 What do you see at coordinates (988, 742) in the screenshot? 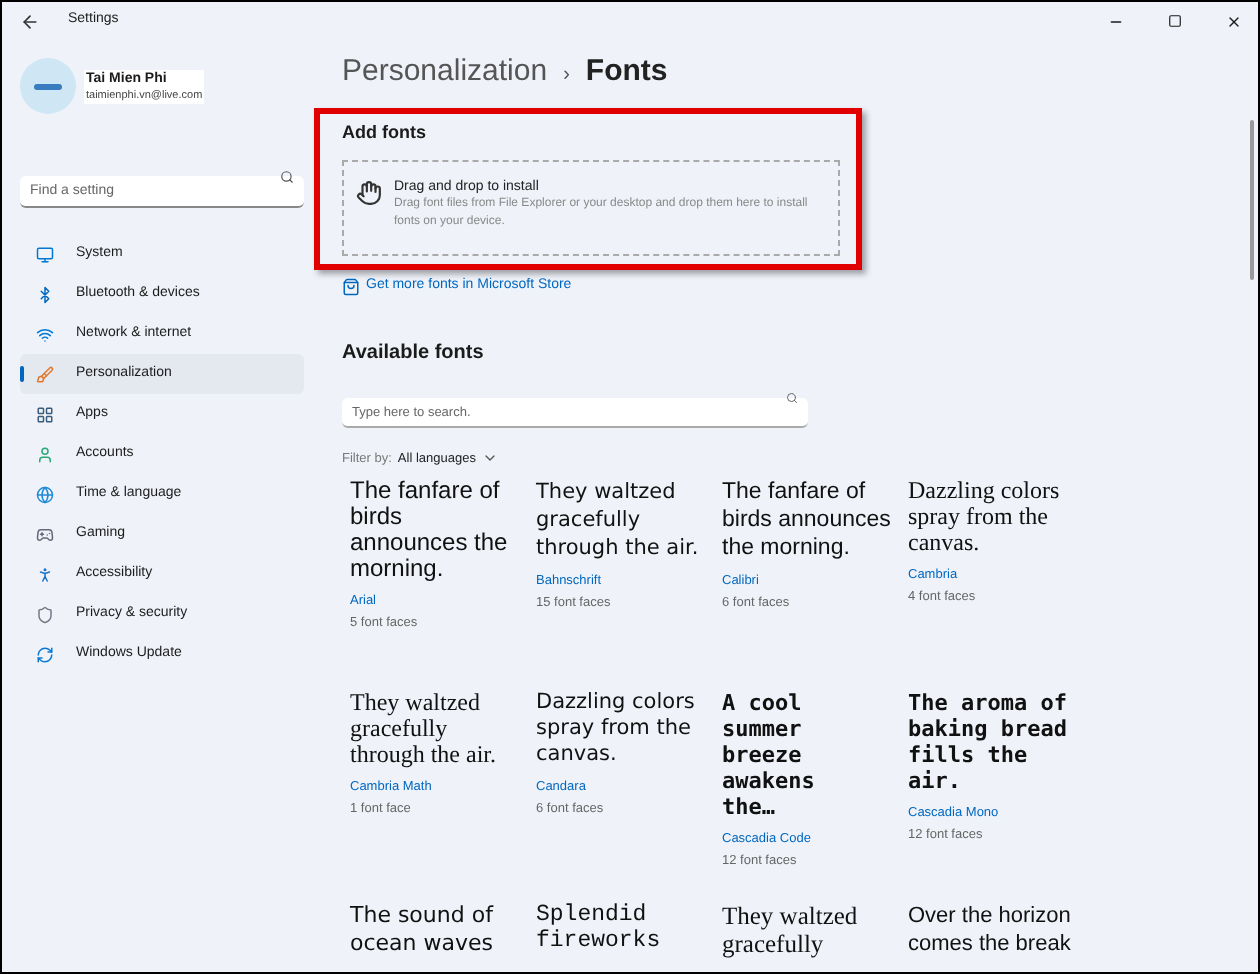
I see `font-preview: The aroma of baking bread fills the air.` at bounding box center [988, 742].